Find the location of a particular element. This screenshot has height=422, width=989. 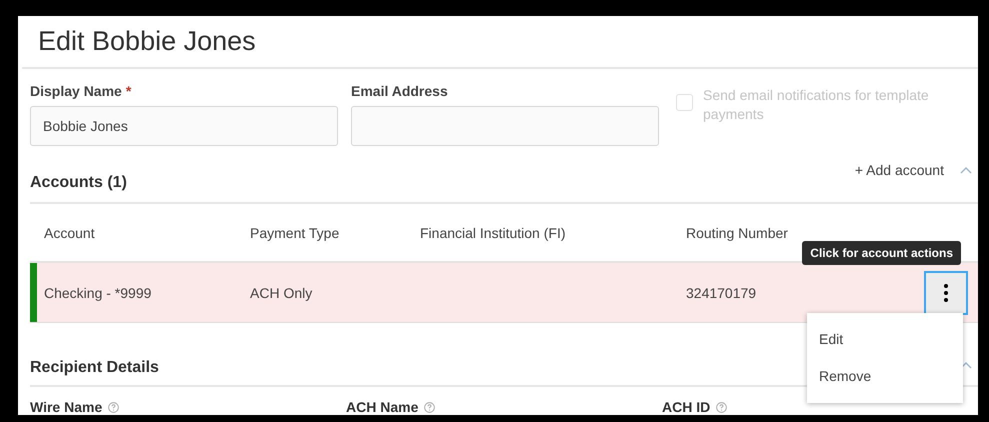

section-title: Accounts (1) is located at coordinates (78, 183).